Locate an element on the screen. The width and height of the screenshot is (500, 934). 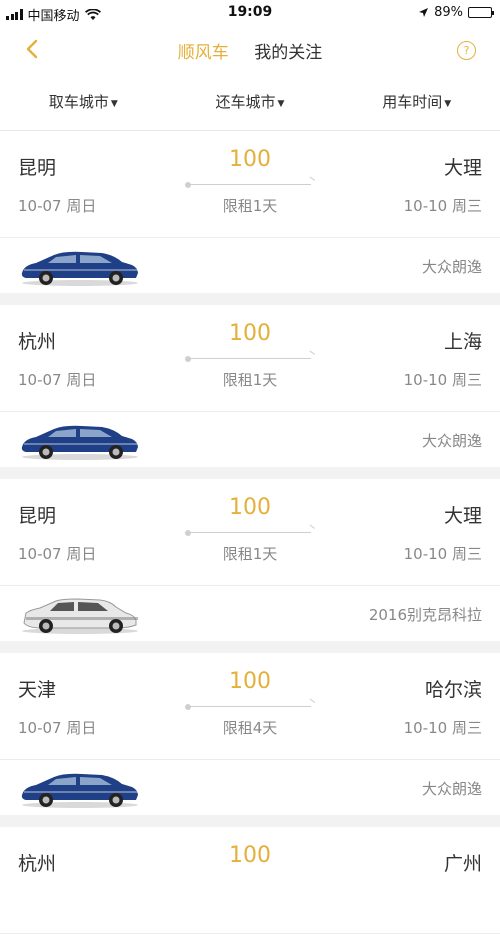
tab-shunfengche: 顺风车 is located at coordinates (203, 50).